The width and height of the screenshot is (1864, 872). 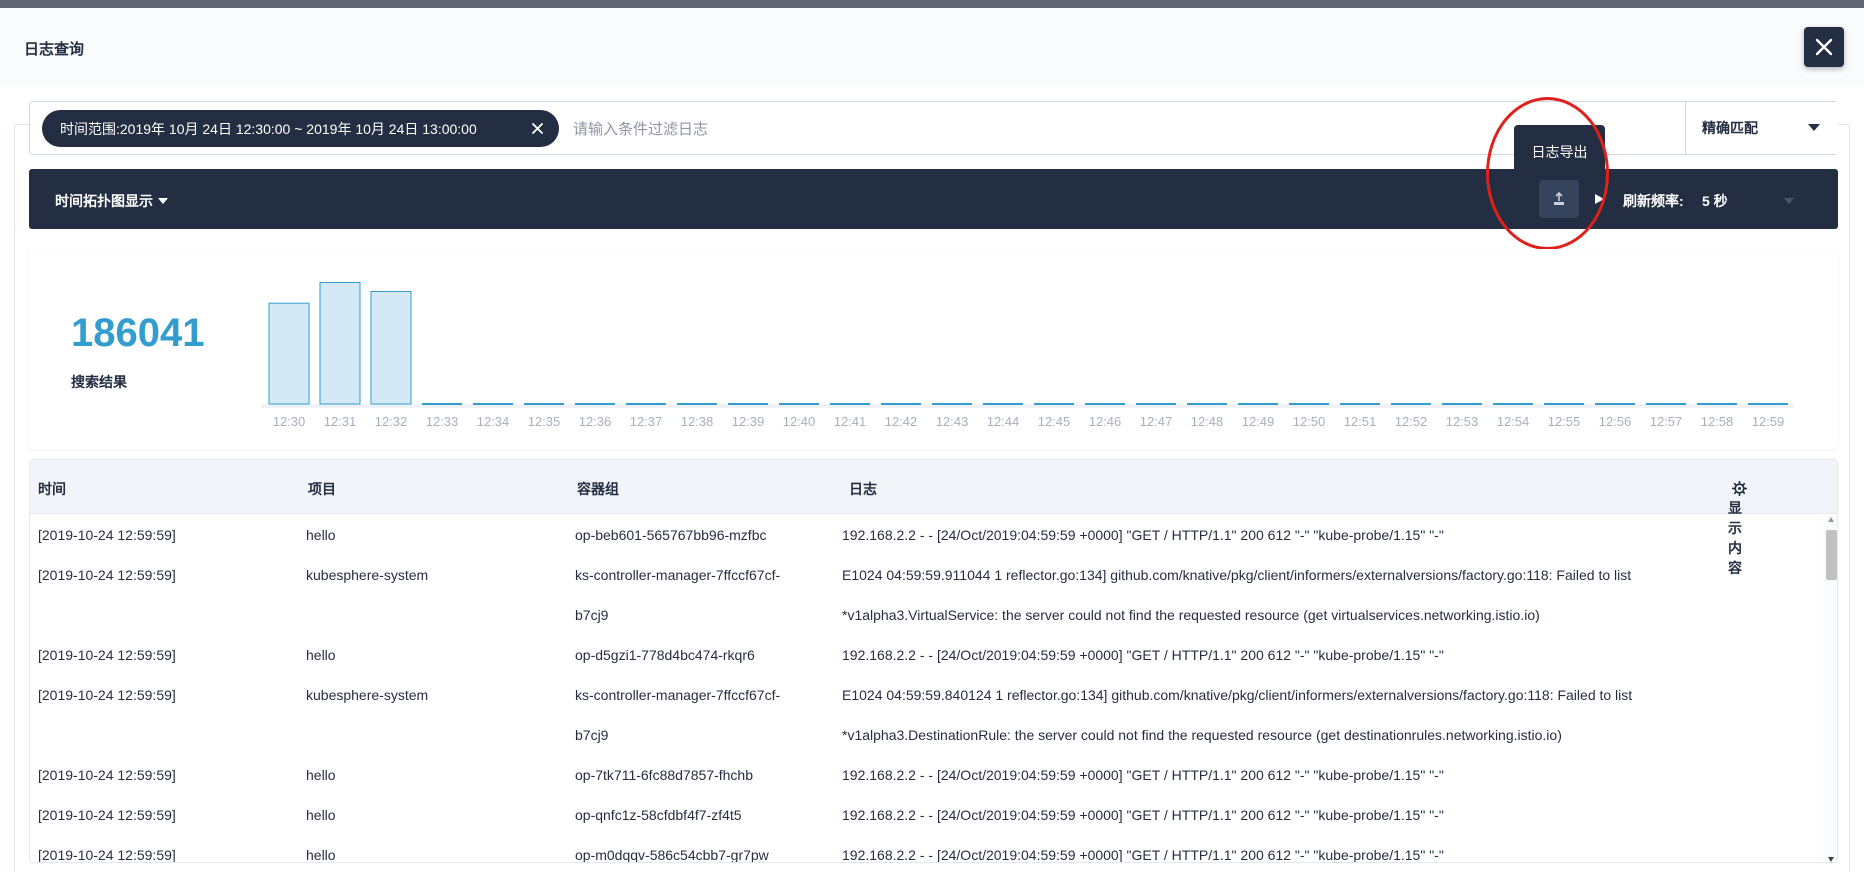 What do you see at coordinates (658, 815) in the screenshot?
I see `log-pod: op-qnfc1z-58cfdbf4f7-zf4t5` at bounding box center [658, 815].